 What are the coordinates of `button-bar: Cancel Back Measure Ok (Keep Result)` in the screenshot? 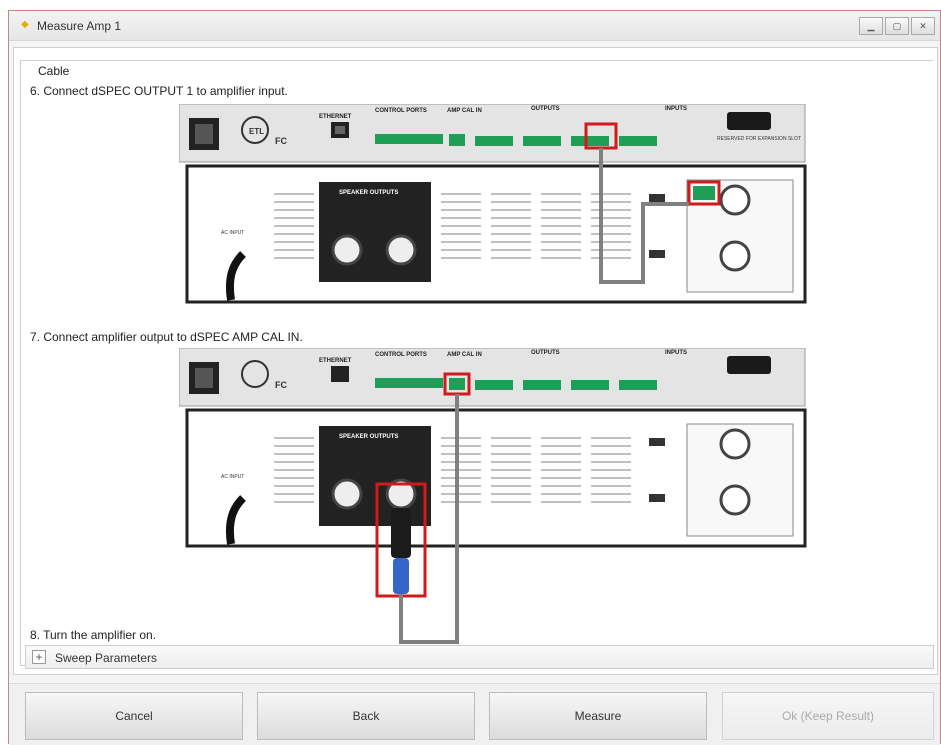 It's located at (474, 714).